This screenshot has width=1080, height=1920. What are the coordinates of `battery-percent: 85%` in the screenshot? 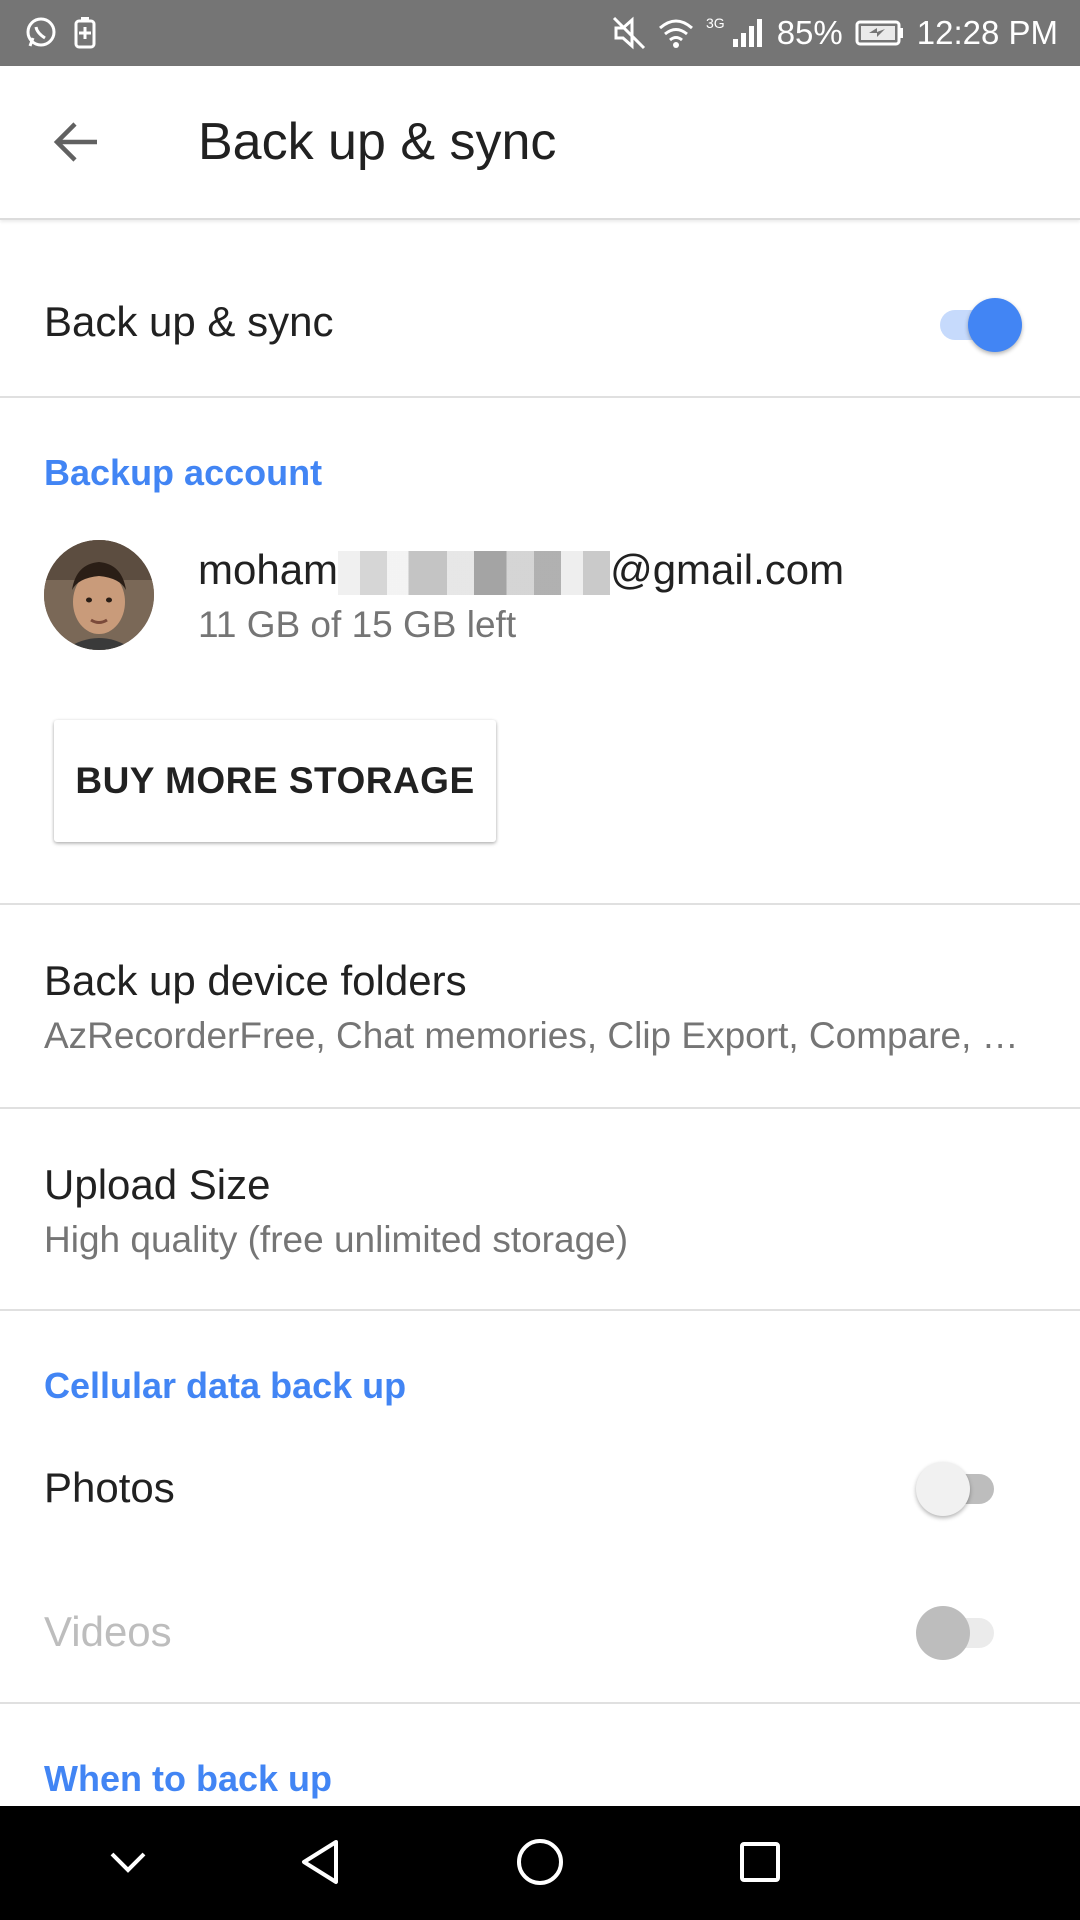 It's located at (809, 32).